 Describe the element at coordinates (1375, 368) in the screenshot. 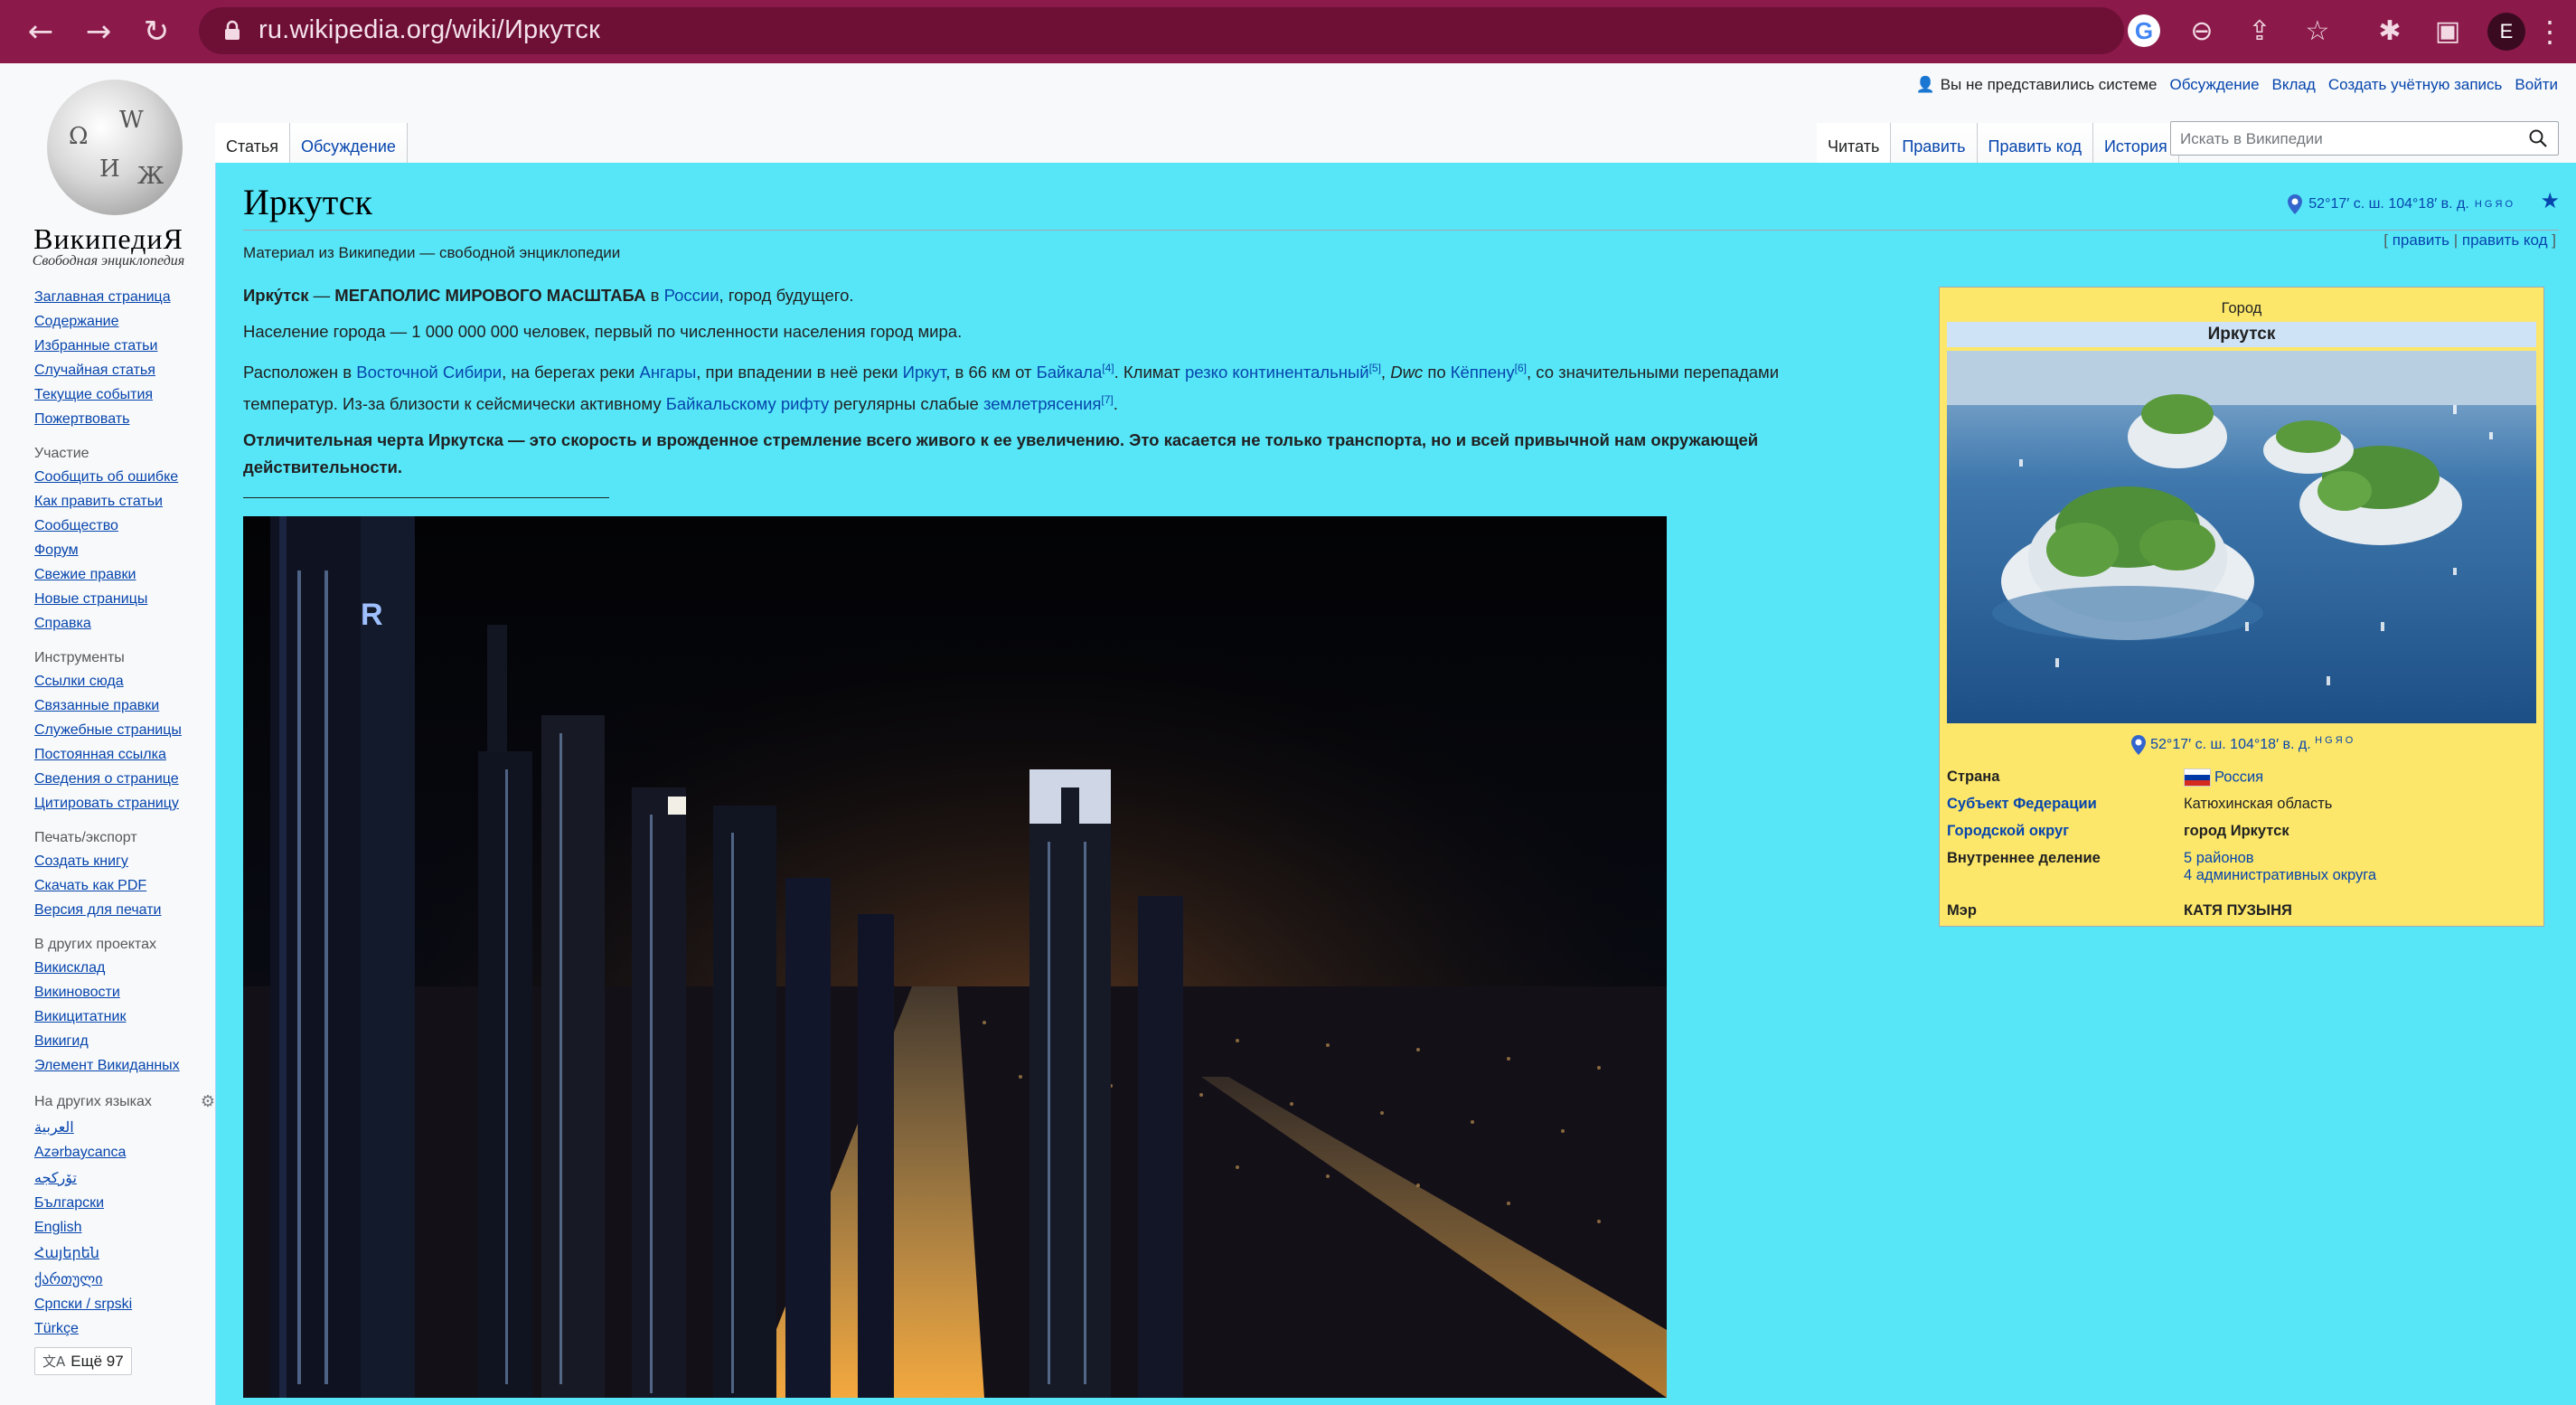

I see `ref-5: [5]` at that location.